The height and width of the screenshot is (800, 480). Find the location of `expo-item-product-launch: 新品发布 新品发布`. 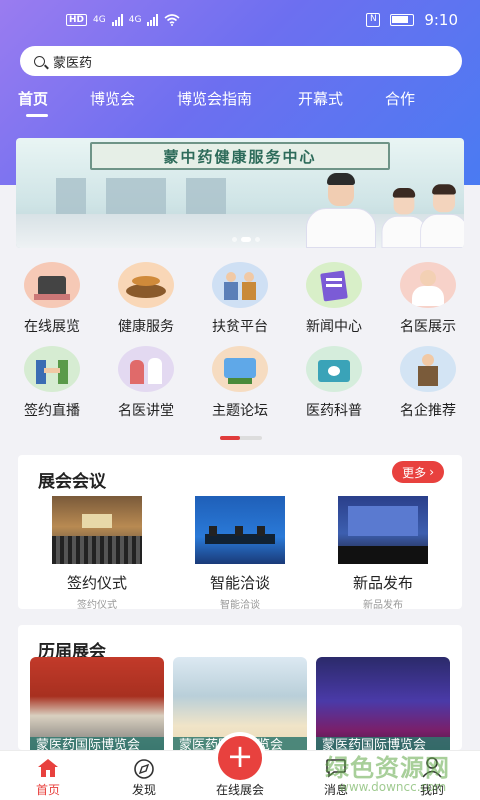

expo-item-product-launch: 新品发布 新品发布 is located at coordinates (383, 553).